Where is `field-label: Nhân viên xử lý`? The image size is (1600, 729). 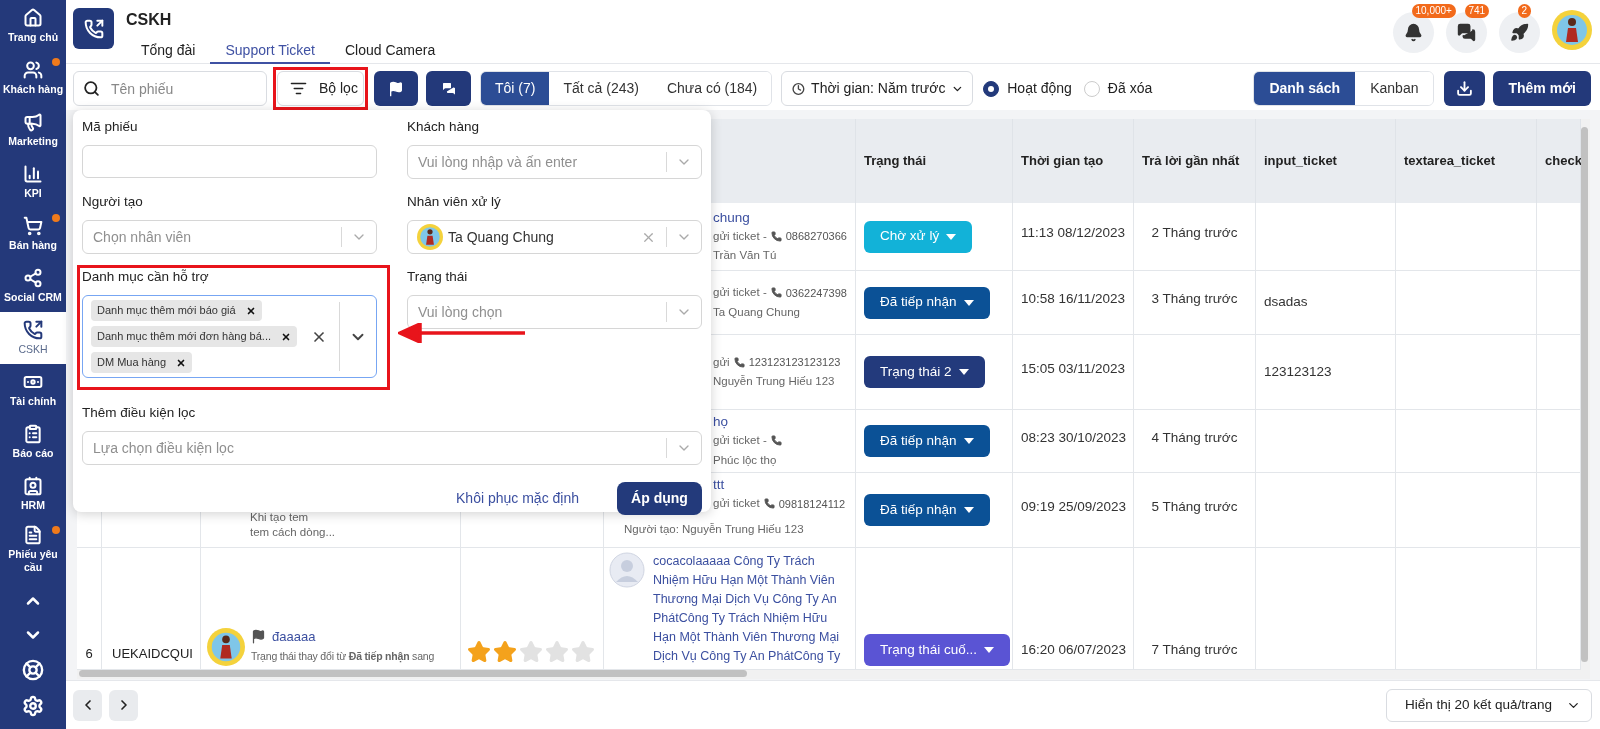
field-label: Nhân viên xử lý is located at coordinates (454, 202).